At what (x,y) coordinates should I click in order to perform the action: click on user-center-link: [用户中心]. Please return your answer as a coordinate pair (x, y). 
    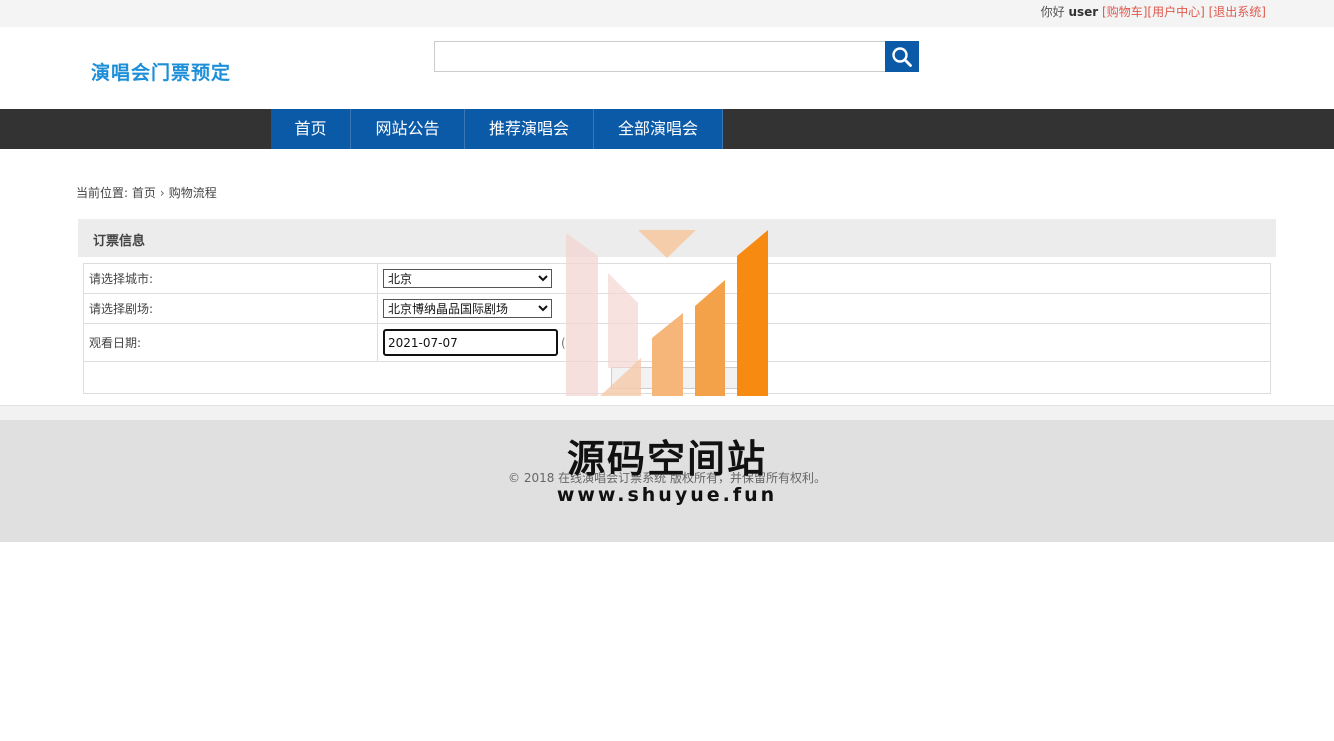
    Looking at the image, I should click on (1175, 12).